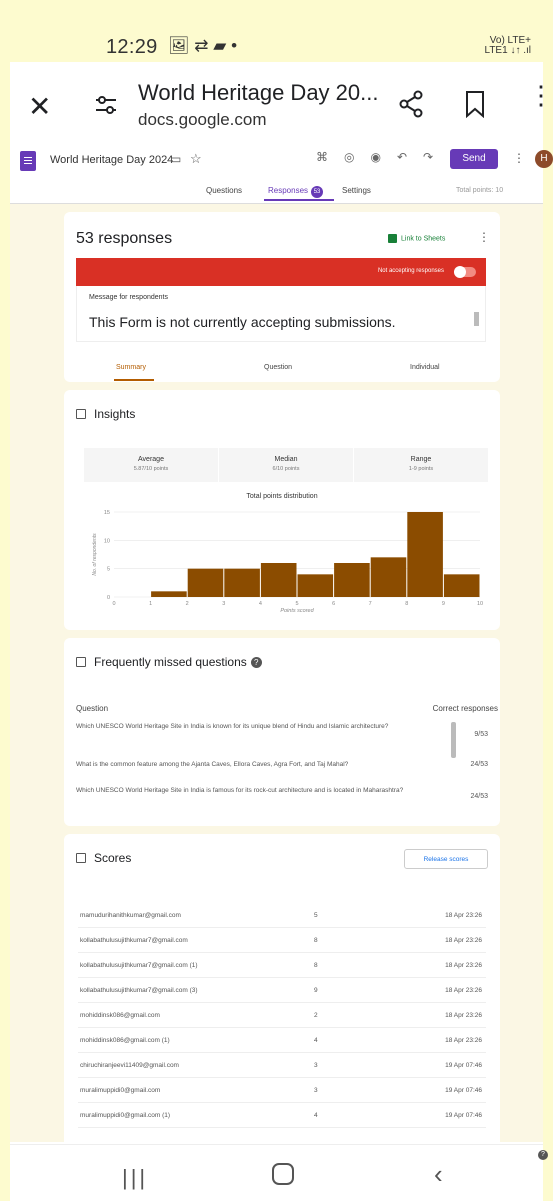 The width and height of the screenshot is (553, 1201). I want to click on x-tick-label: 10, so click(480, 604).